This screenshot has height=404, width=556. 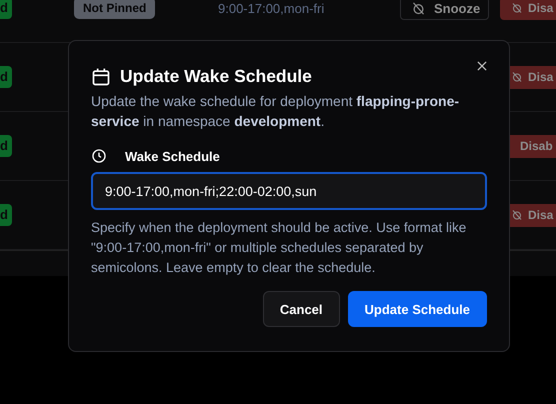 I want to click on close-icon, so click(x=482, y=66).